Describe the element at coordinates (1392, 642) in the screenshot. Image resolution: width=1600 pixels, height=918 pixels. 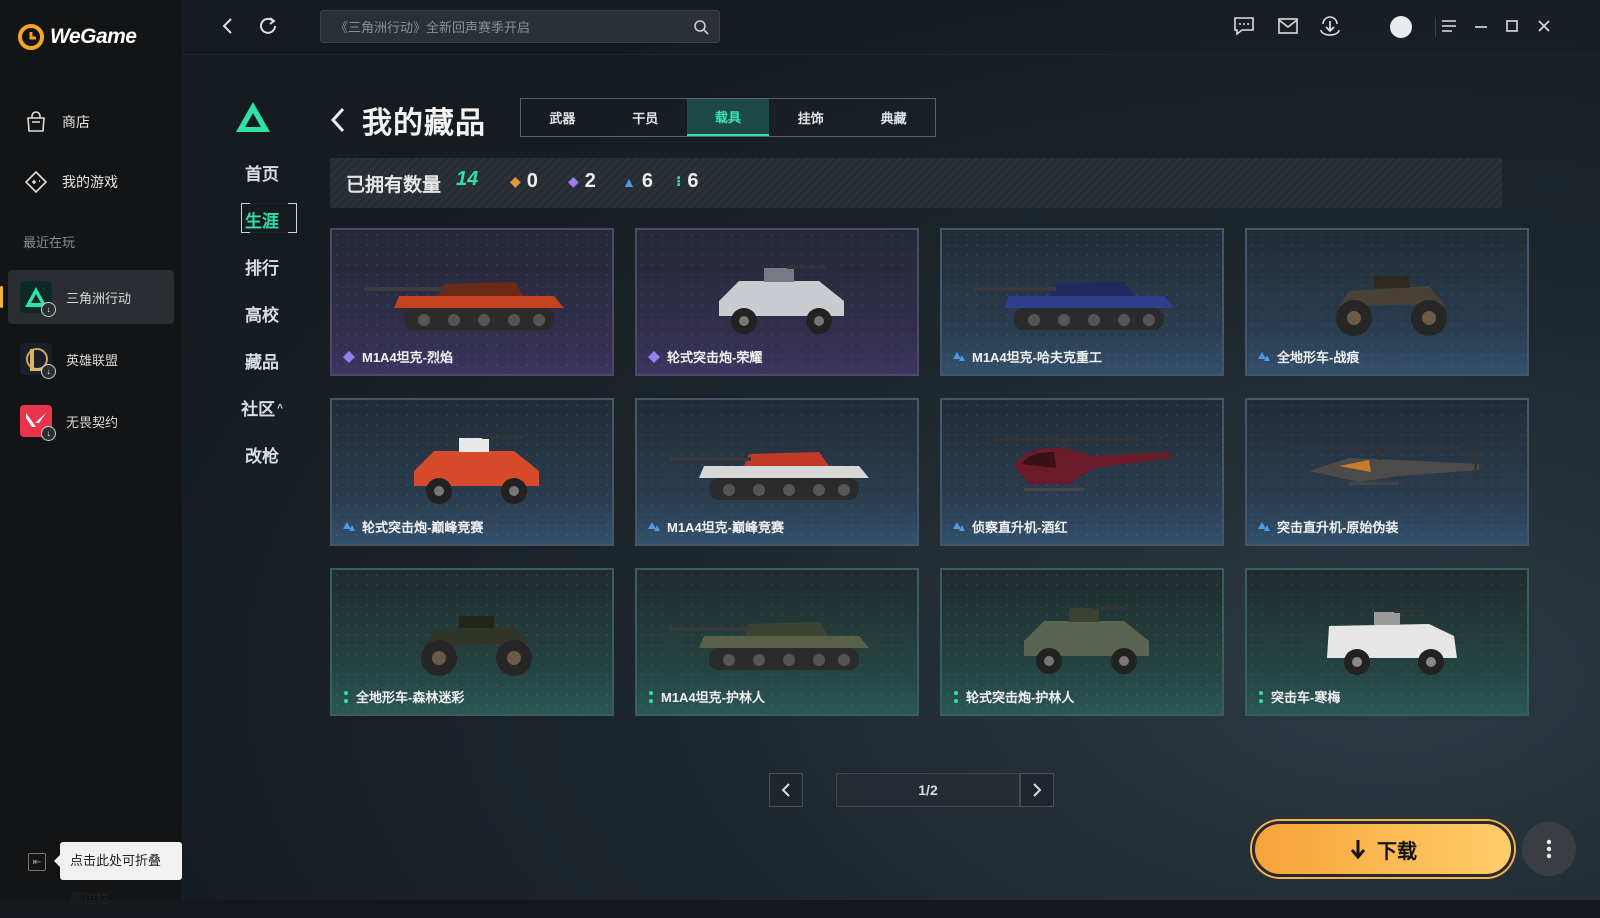
I see `armored-truck-icon` at that location.